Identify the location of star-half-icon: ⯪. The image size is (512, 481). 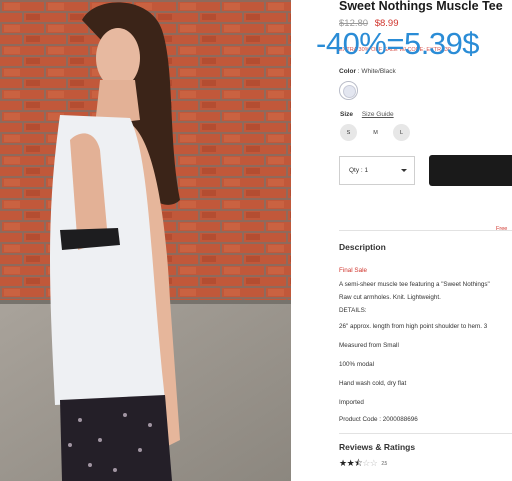
(358, 463).